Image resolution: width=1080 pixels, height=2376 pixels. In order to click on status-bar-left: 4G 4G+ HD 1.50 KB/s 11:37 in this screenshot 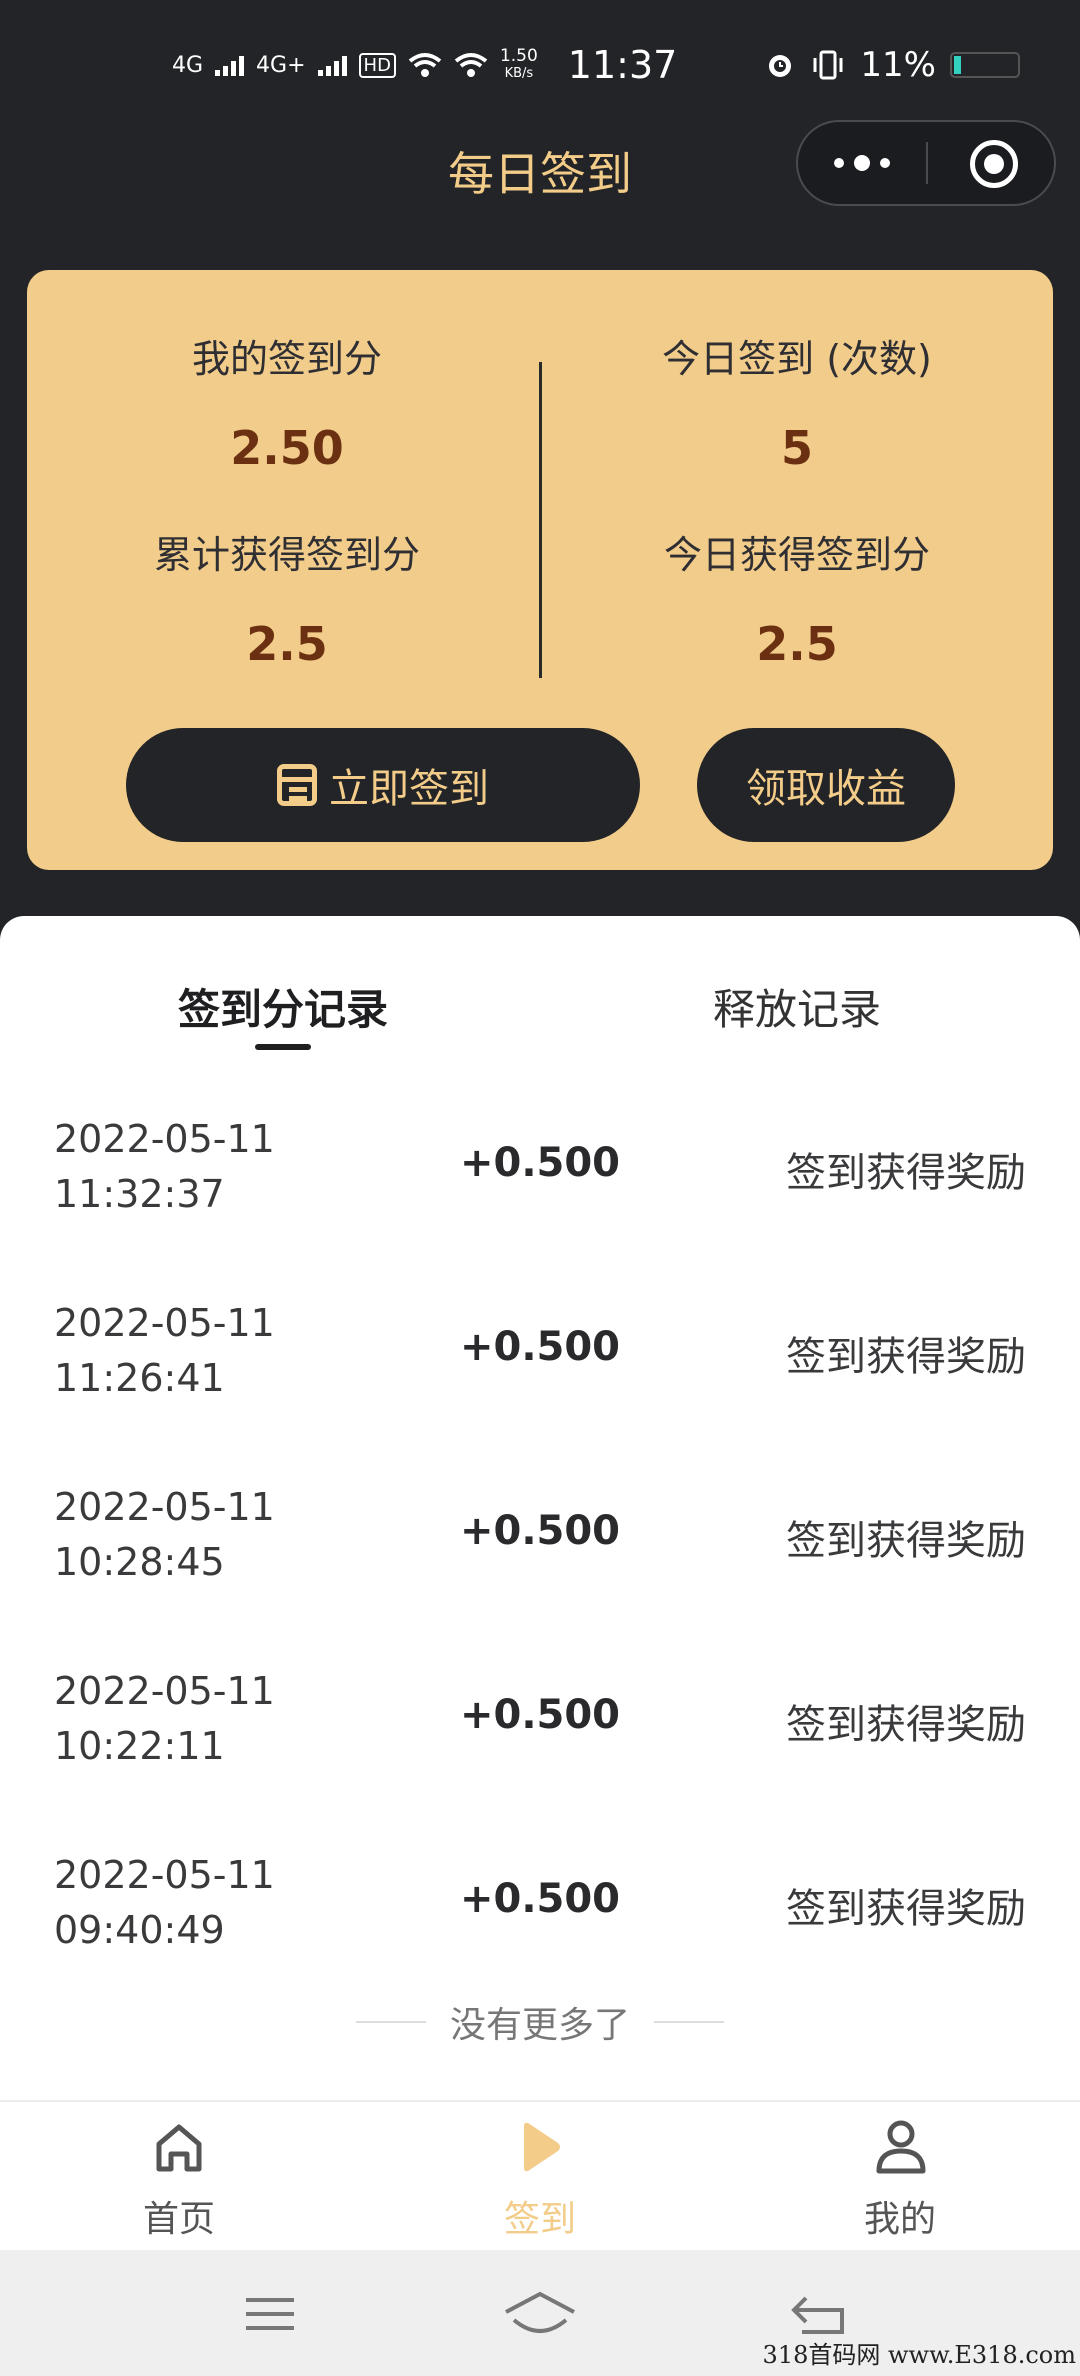, I will do `click(424, 65)`.